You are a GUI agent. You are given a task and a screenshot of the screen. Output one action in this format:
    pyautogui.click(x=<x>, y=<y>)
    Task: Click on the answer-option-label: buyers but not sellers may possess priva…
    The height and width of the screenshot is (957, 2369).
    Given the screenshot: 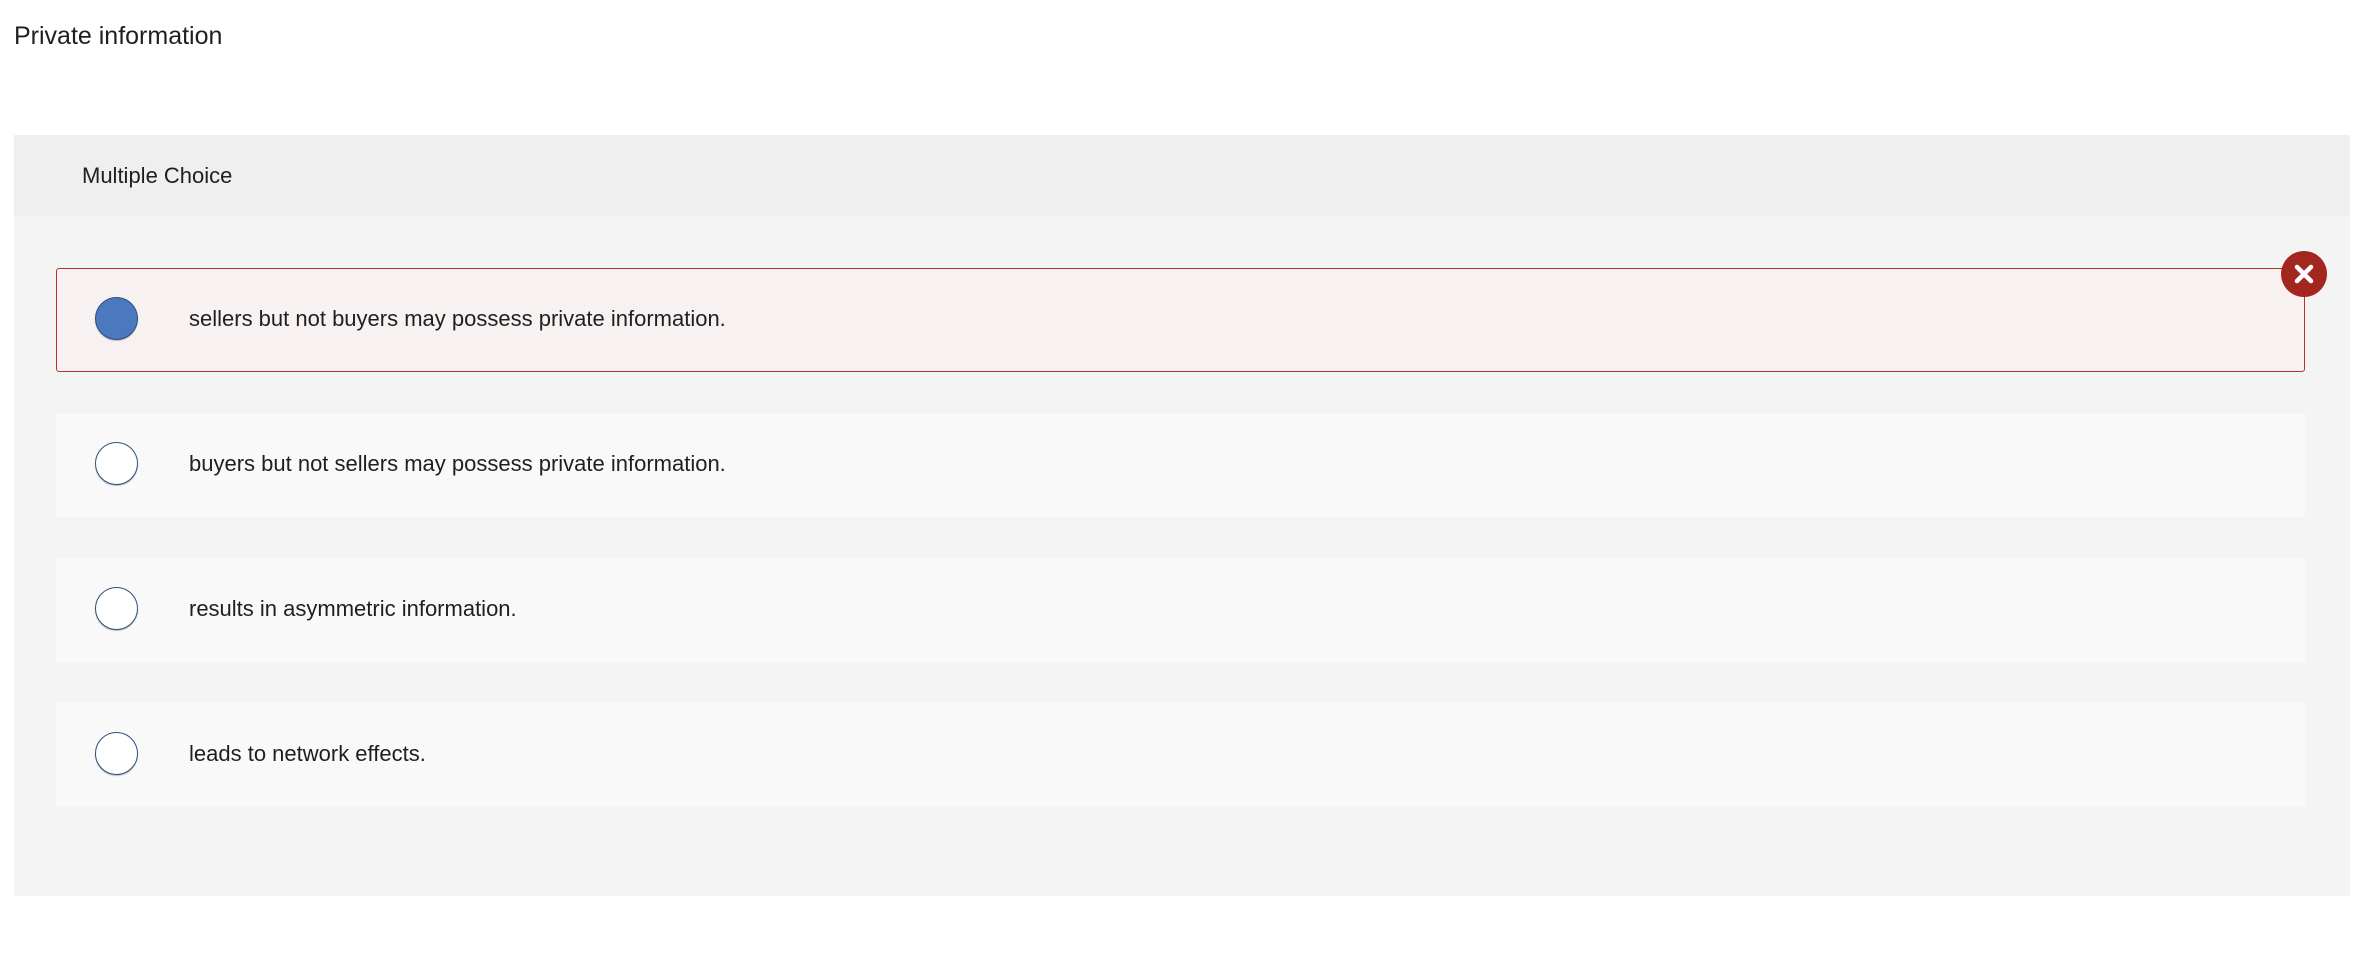 What is the action you would take?
    pyautogui.click(x=457, y=463)
    